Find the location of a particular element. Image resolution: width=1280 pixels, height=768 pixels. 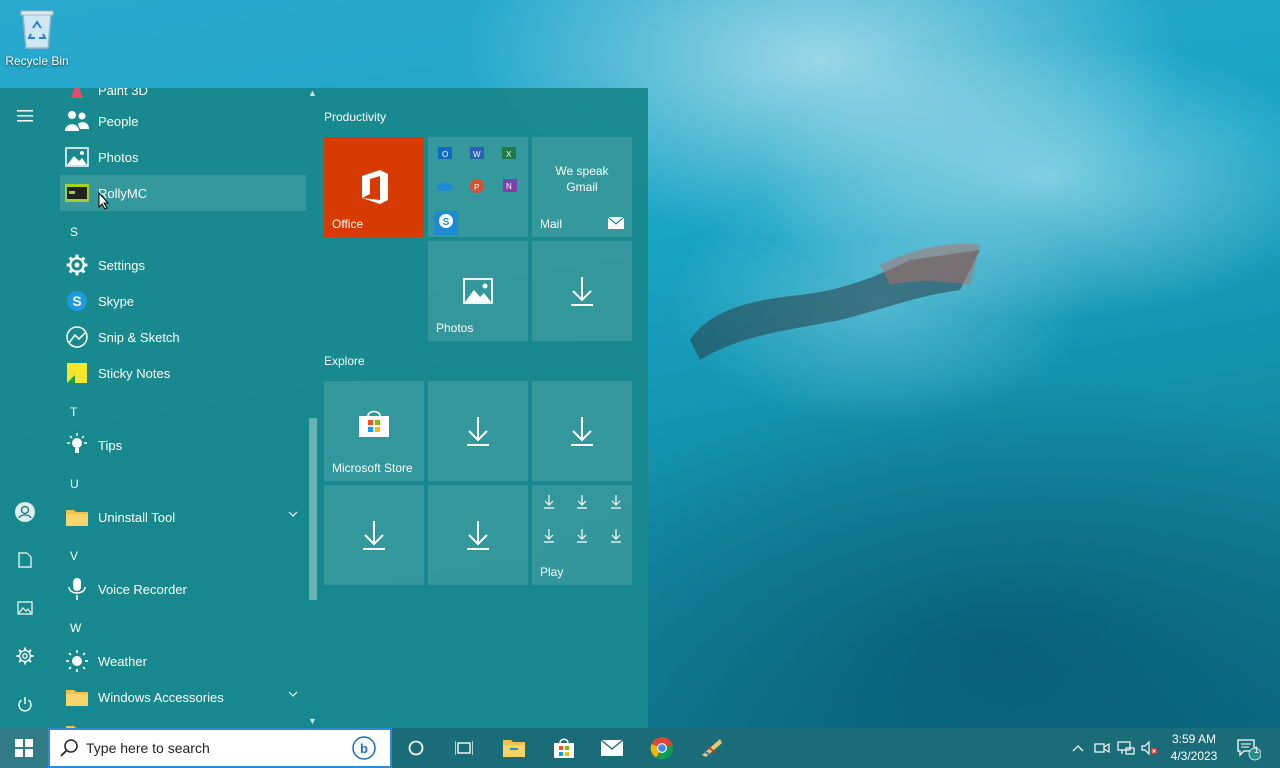

clock-time: 3:59 AM is located at coordinates (1194, 739).